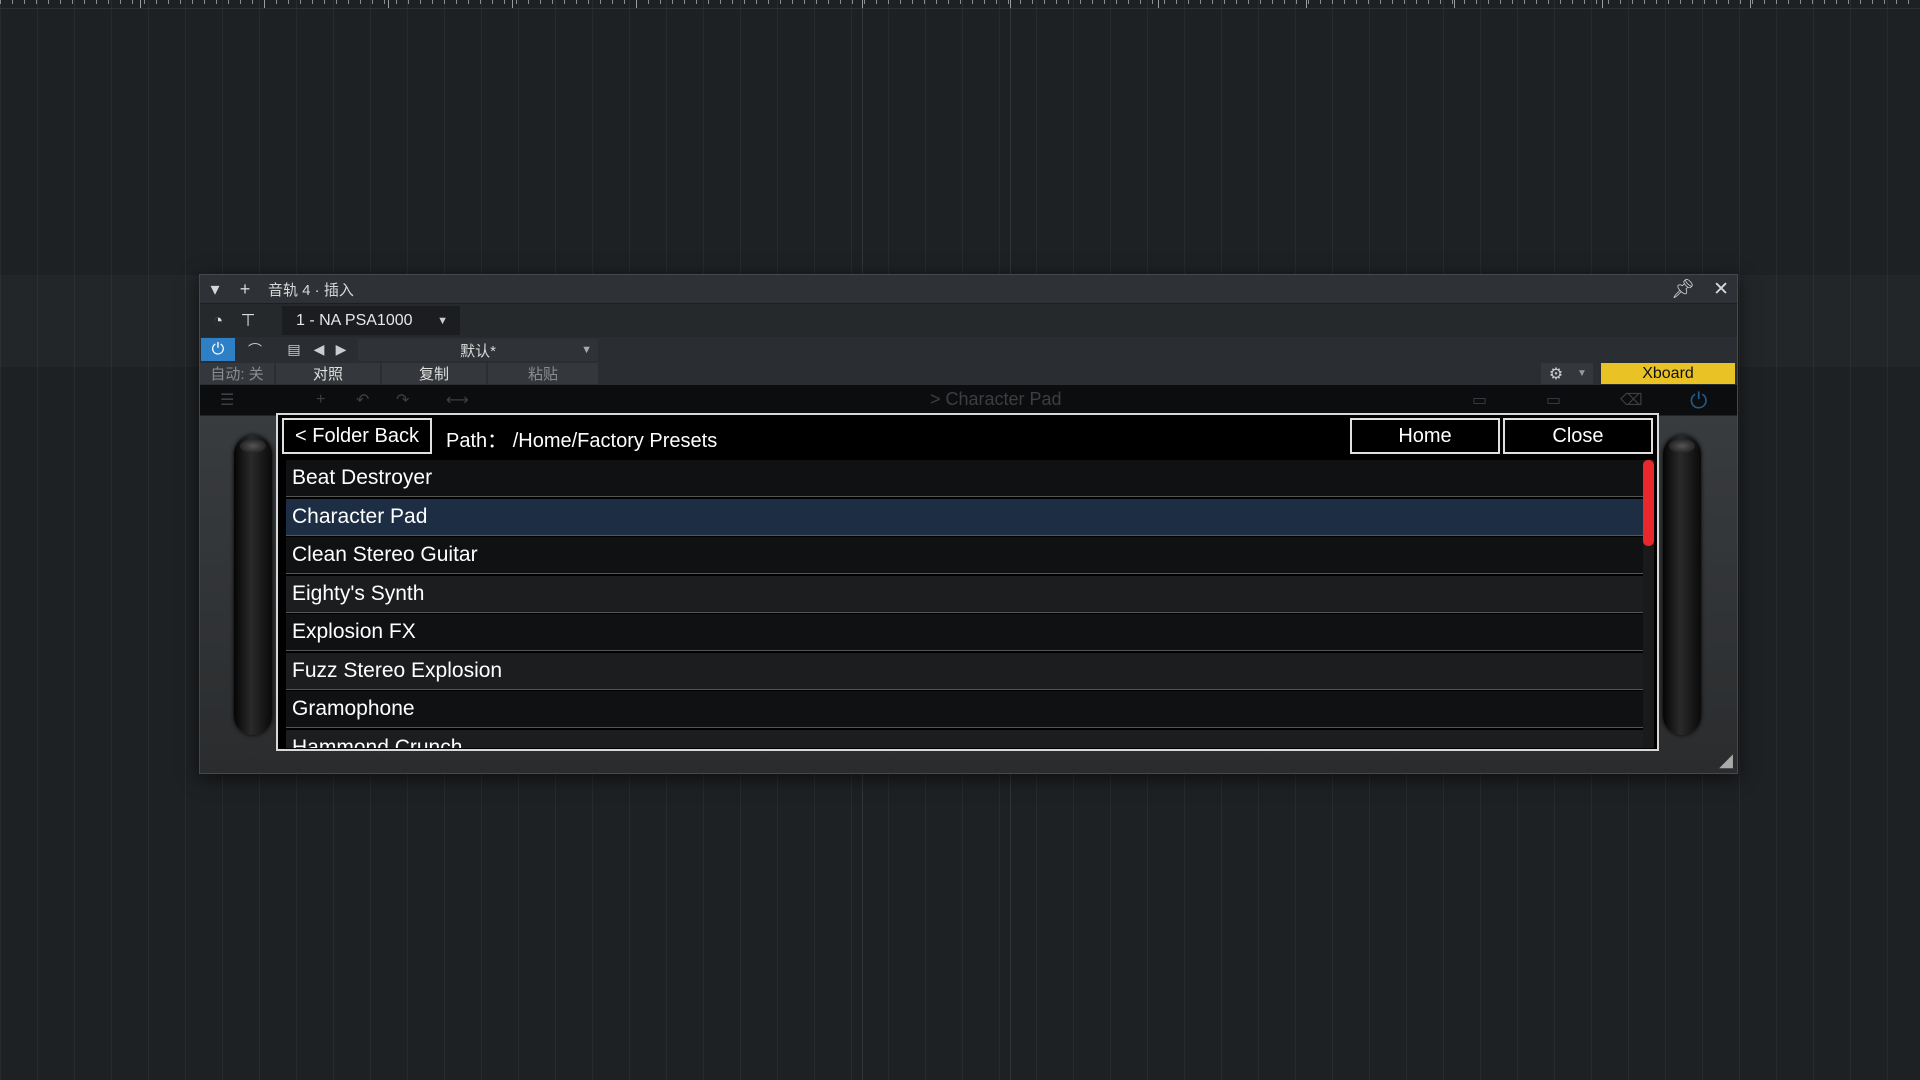  I want to click on copy-button: 复制, so click(434, 373).